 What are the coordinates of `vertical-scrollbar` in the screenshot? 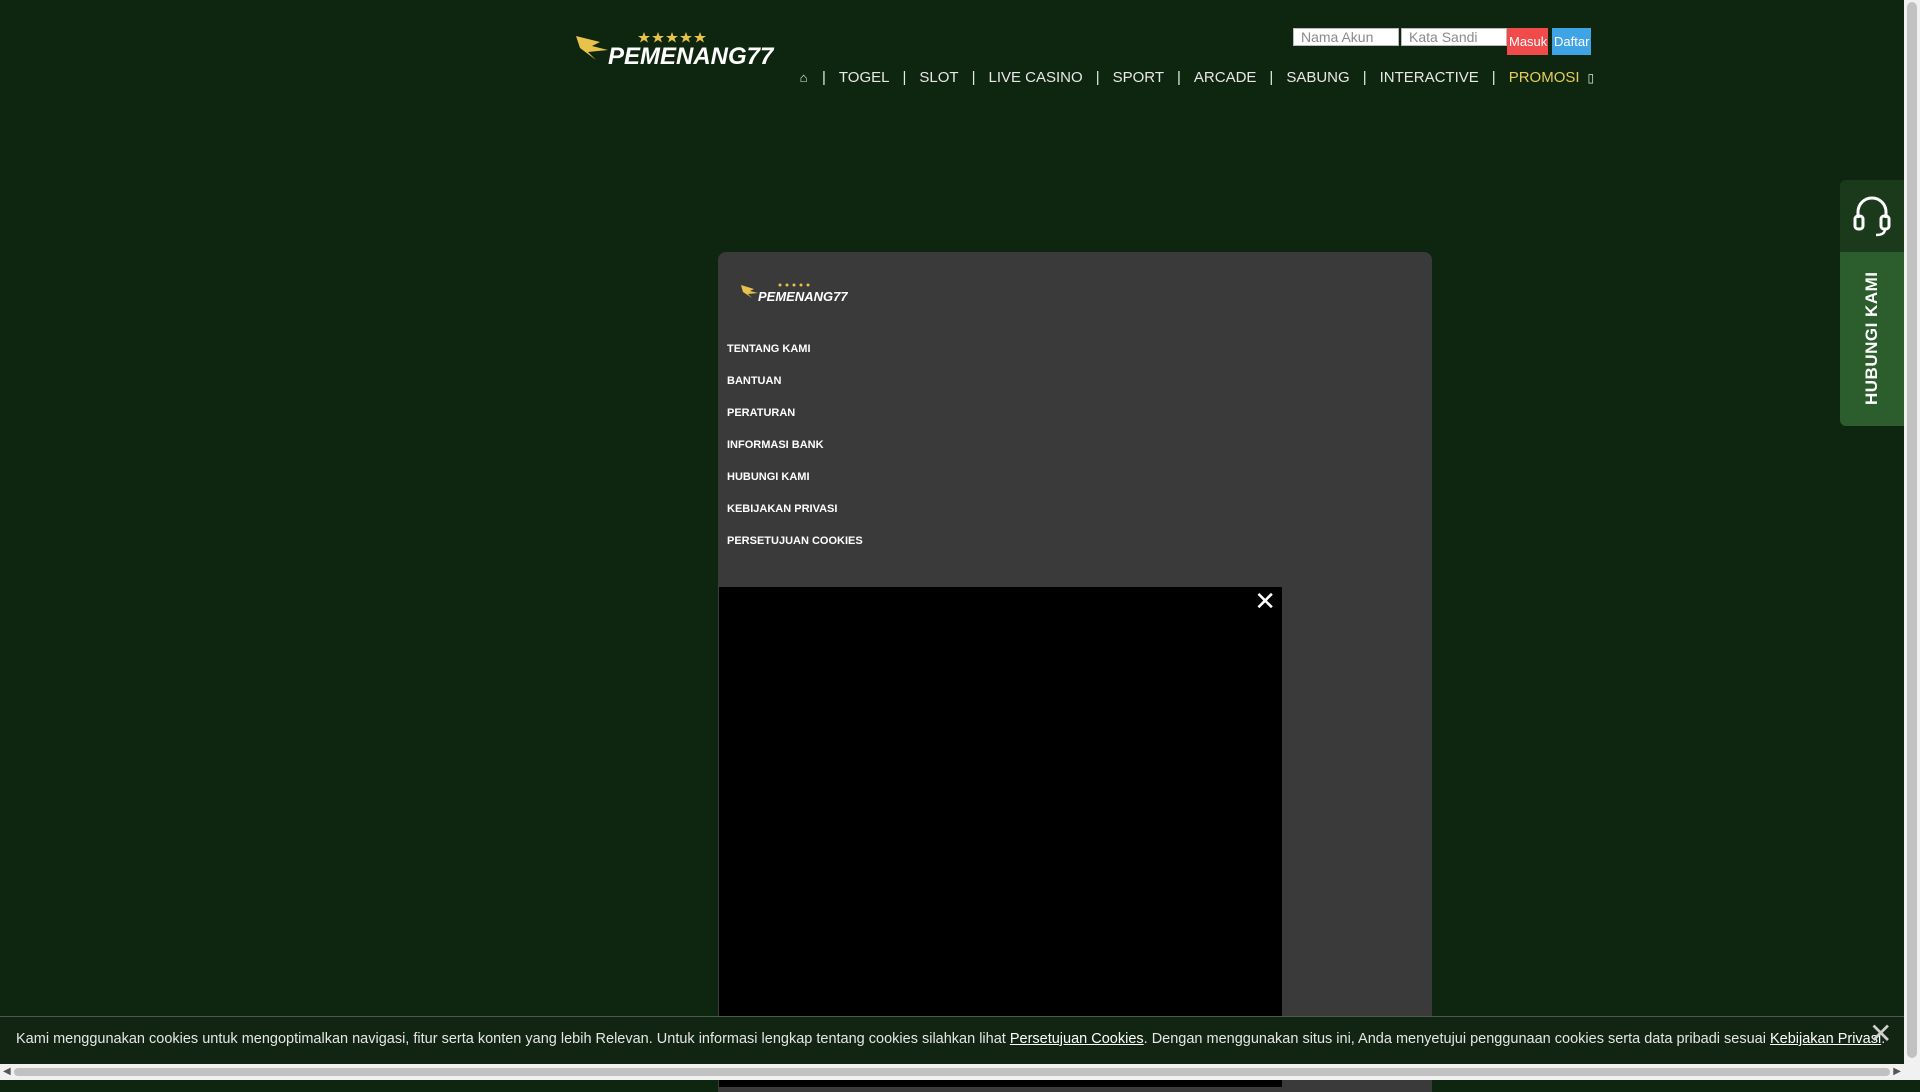 It's located at (1912, 540).